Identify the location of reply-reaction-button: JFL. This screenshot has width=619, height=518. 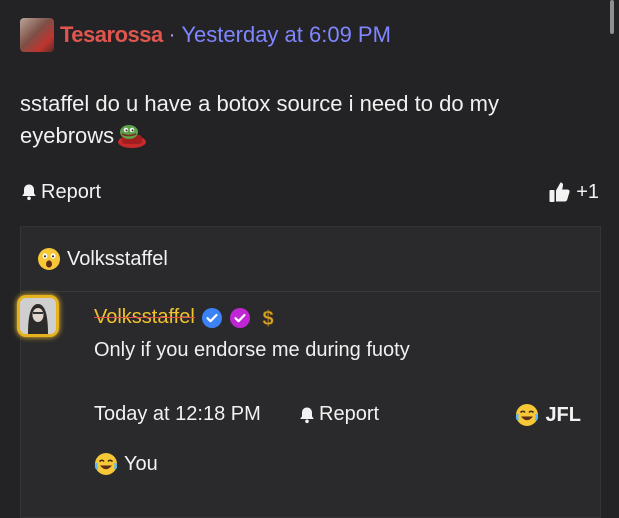
(548, 415).